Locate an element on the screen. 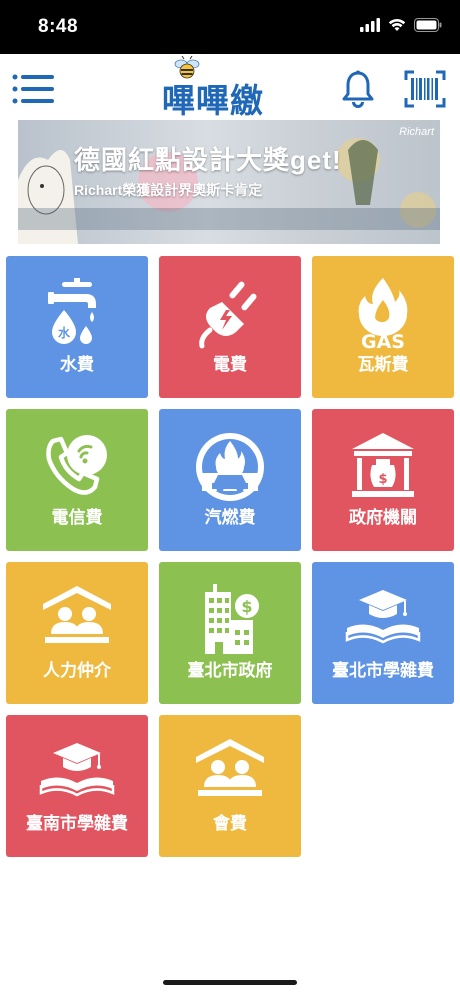 The image size is (460, 996). banner-title: 德國紅點設計大獎get! is located at coordinates (208, 160).